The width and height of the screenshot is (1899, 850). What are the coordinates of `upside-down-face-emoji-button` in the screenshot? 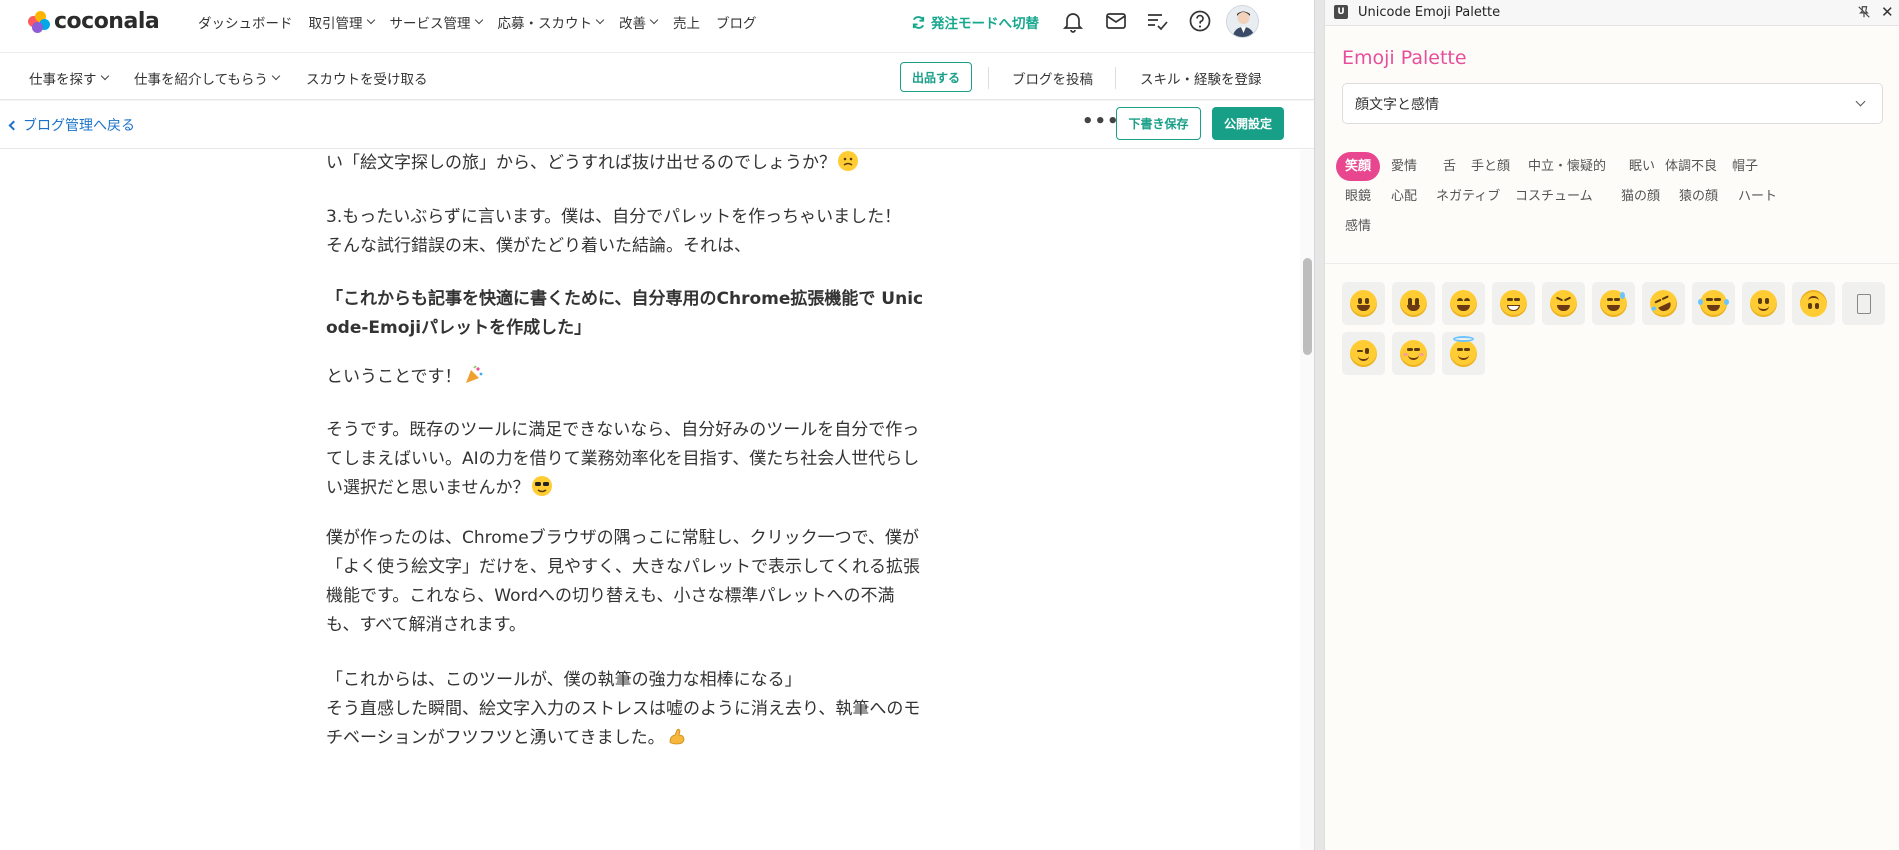 It's located at (1813, 303).